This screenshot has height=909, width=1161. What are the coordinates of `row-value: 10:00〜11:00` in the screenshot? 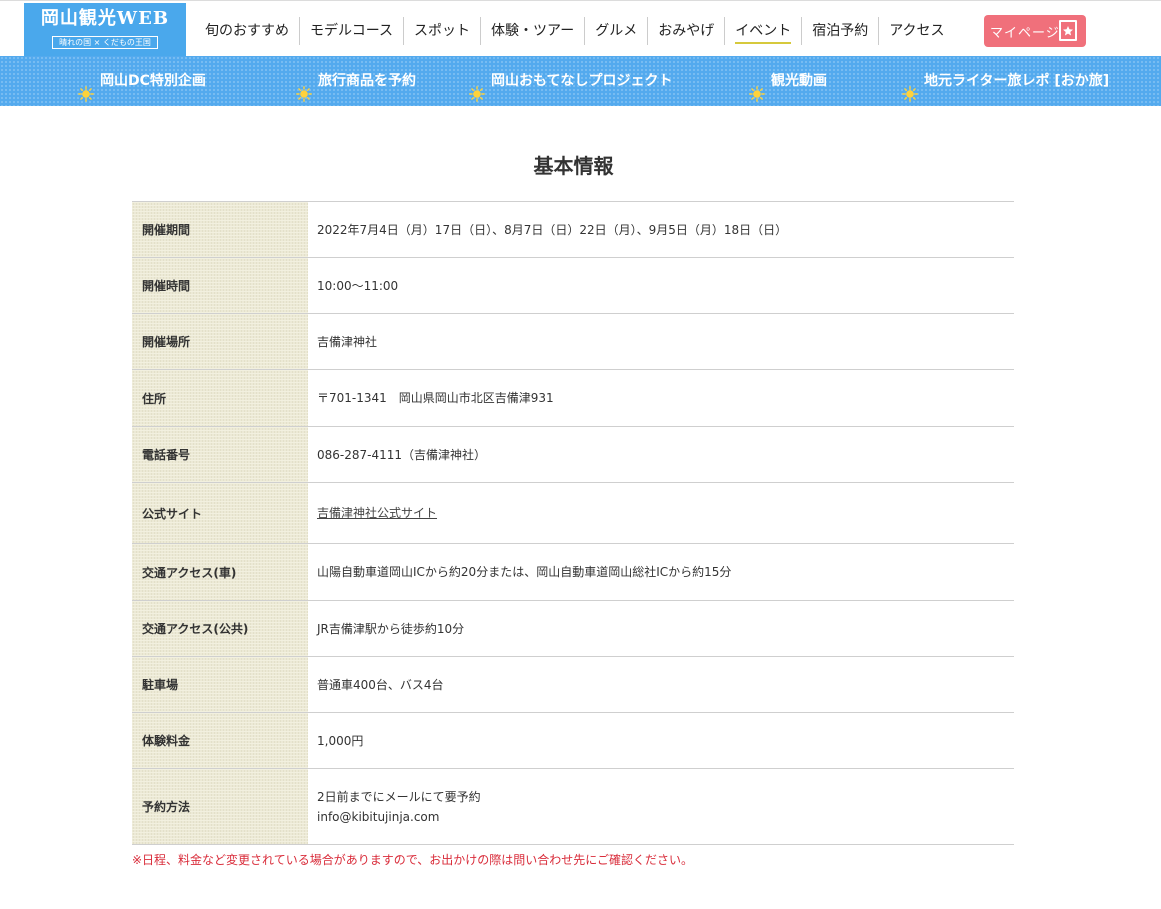 It's located at (661, 285).